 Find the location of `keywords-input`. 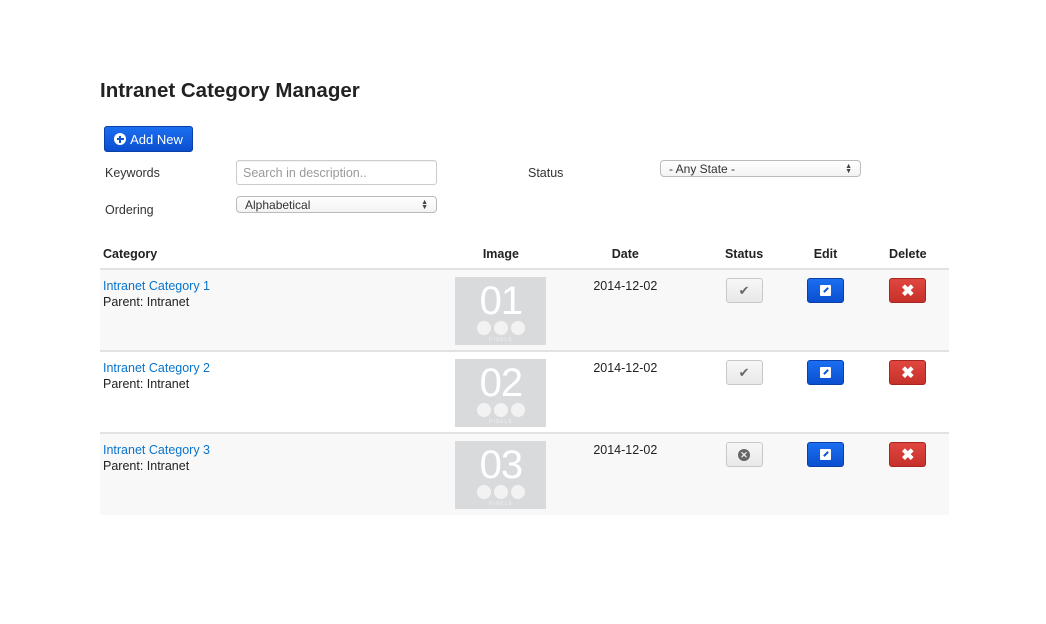

keywords-input is located at coordinates (336, 172).